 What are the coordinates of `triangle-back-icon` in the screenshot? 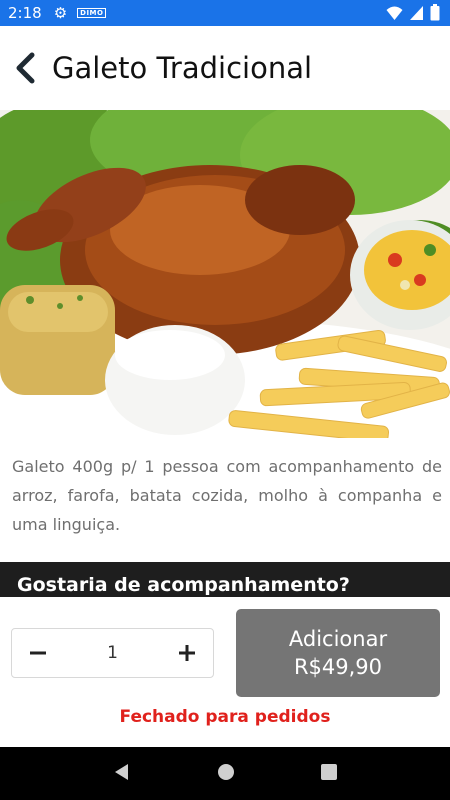 It's located at (121, 771).